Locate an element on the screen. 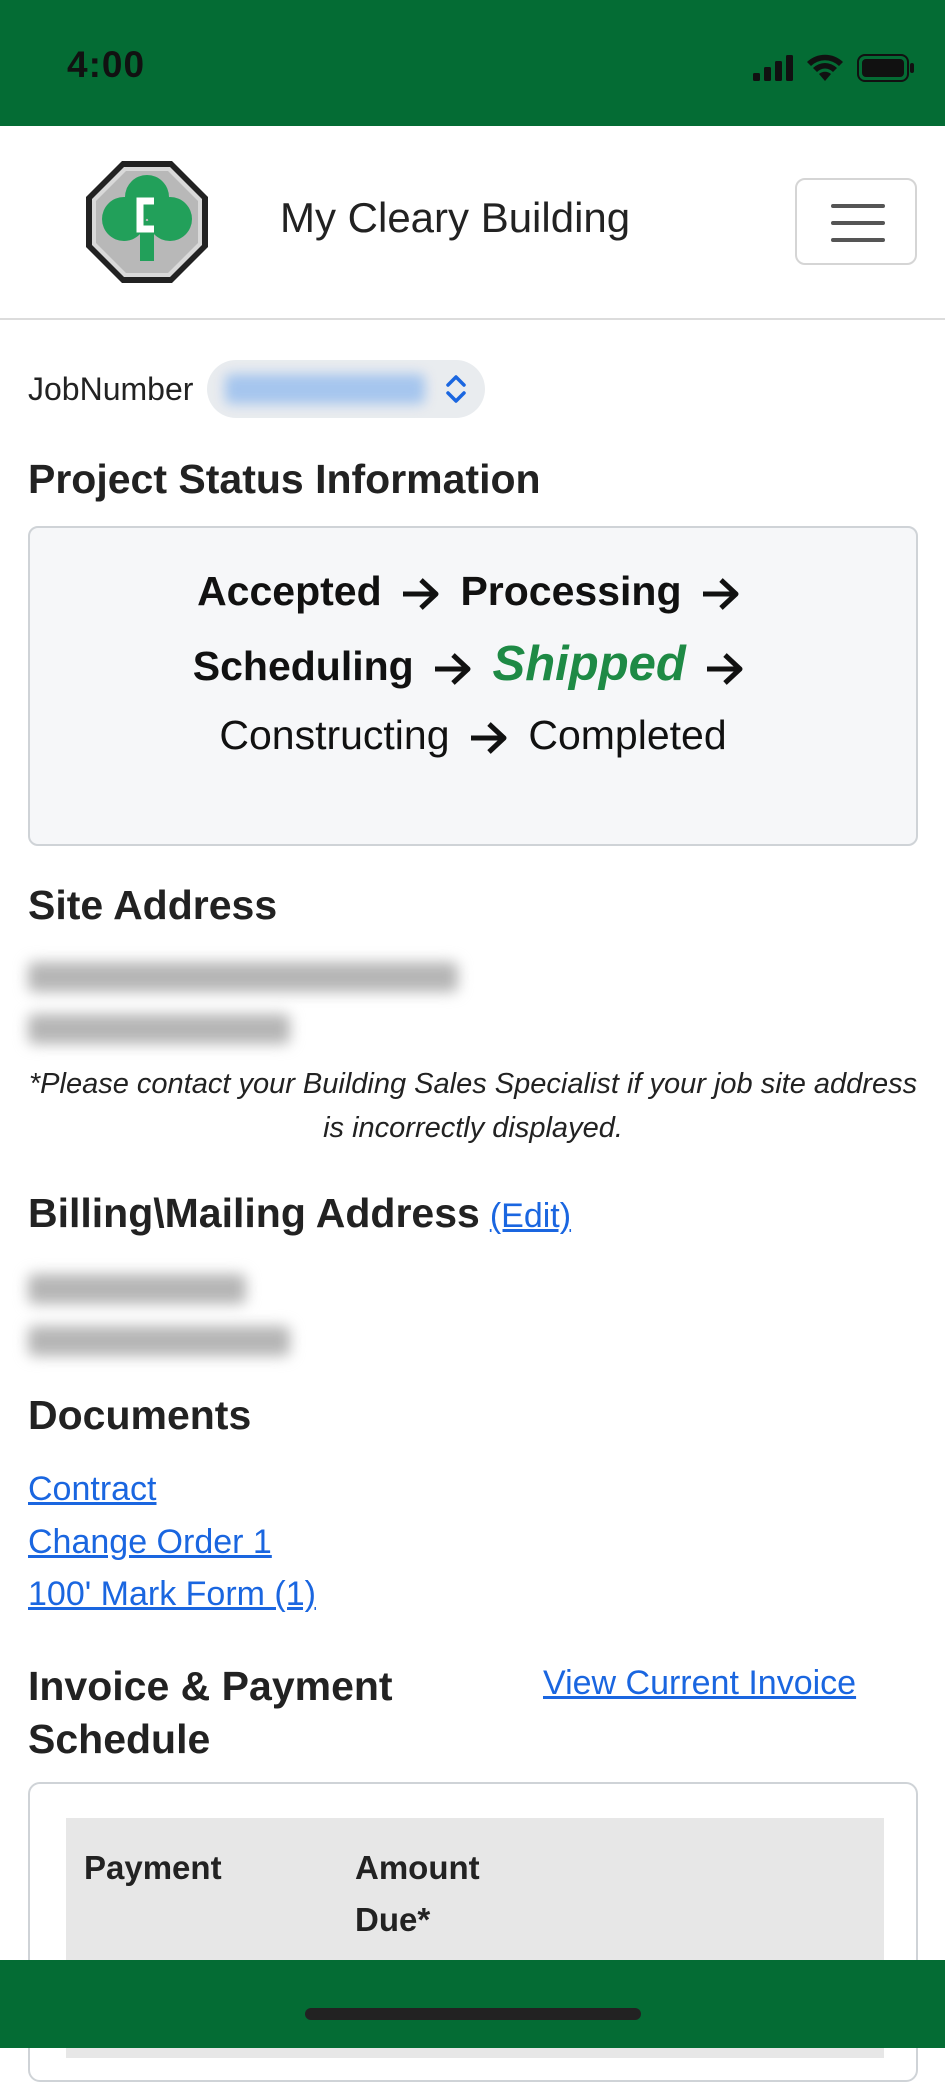 Image resolution: width=945 pixels, height=2082 pixels. job-number-value is located at coordinates (325, 389).